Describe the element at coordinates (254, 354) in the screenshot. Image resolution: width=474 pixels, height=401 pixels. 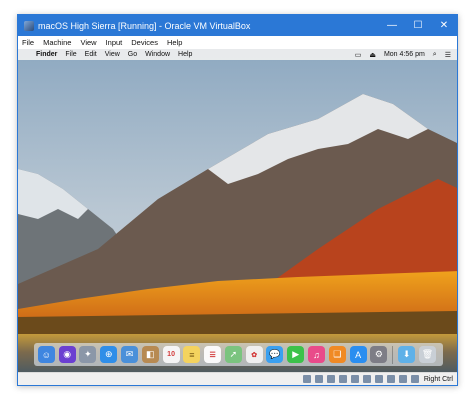
I see `photos-icon: ✿` at that location.